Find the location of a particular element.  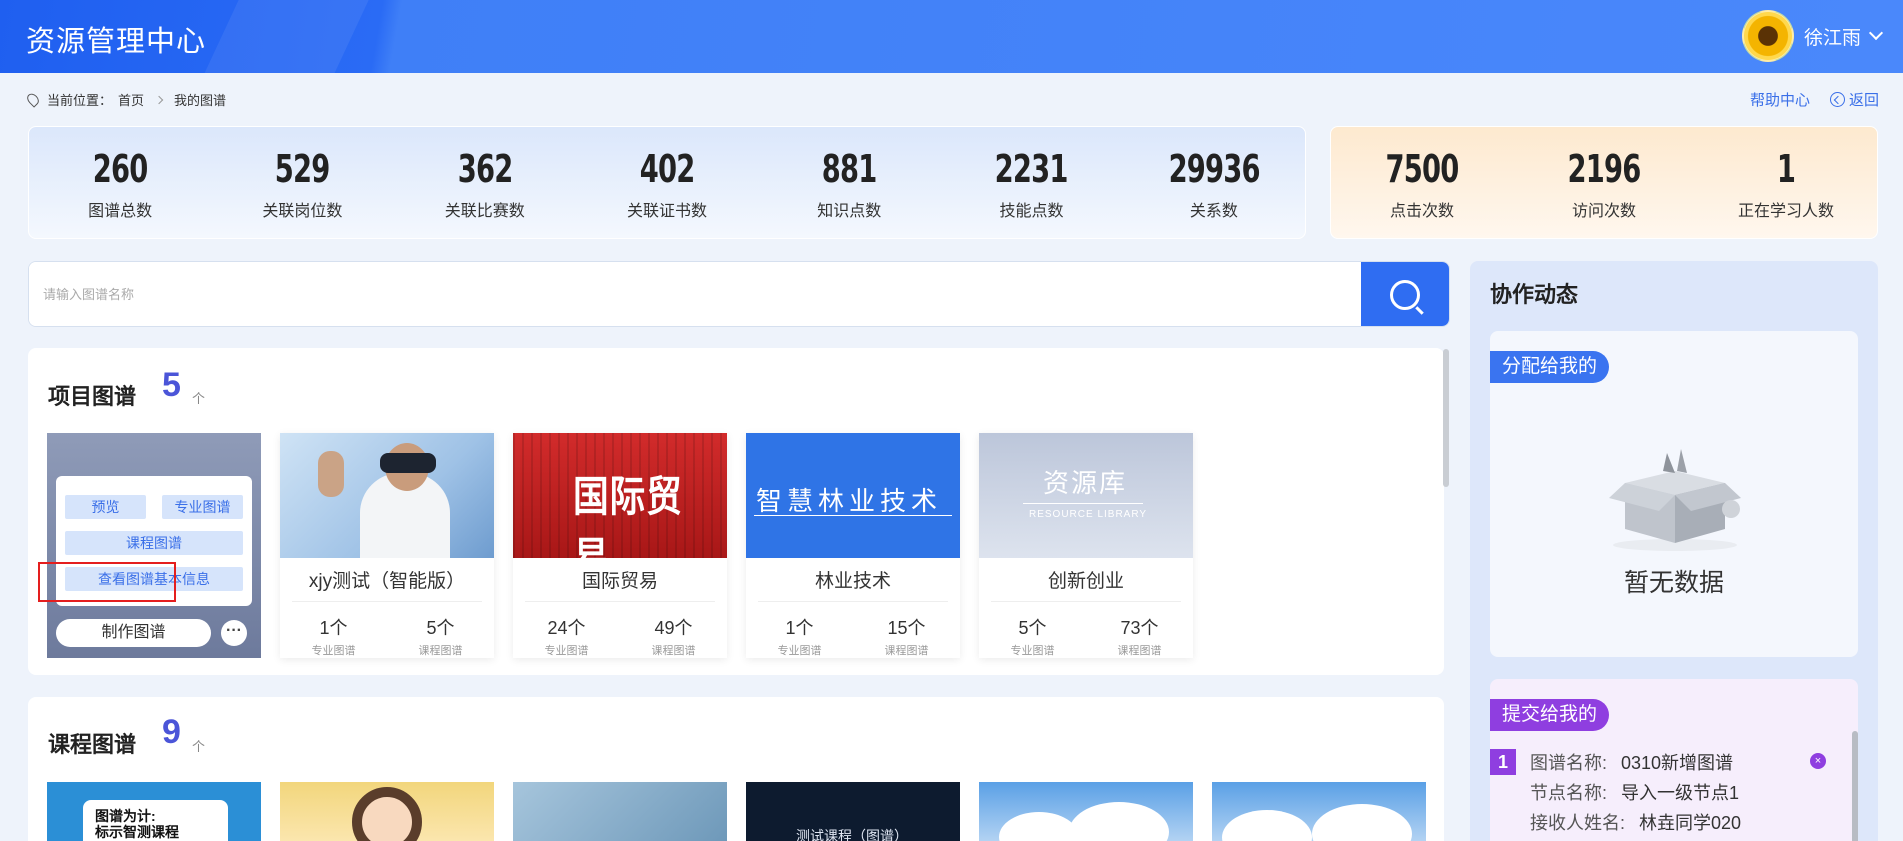

item-key: 接收人姓名: is located at coordinates (1578, 823).